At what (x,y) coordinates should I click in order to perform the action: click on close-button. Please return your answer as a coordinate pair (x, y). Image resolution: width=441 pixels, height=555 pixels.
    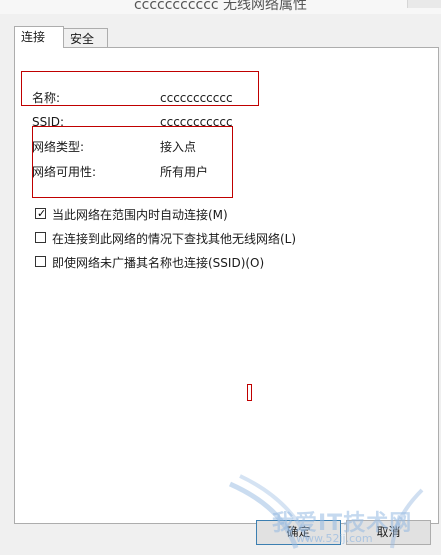
    Looking at the image, I should click on (424, 4).